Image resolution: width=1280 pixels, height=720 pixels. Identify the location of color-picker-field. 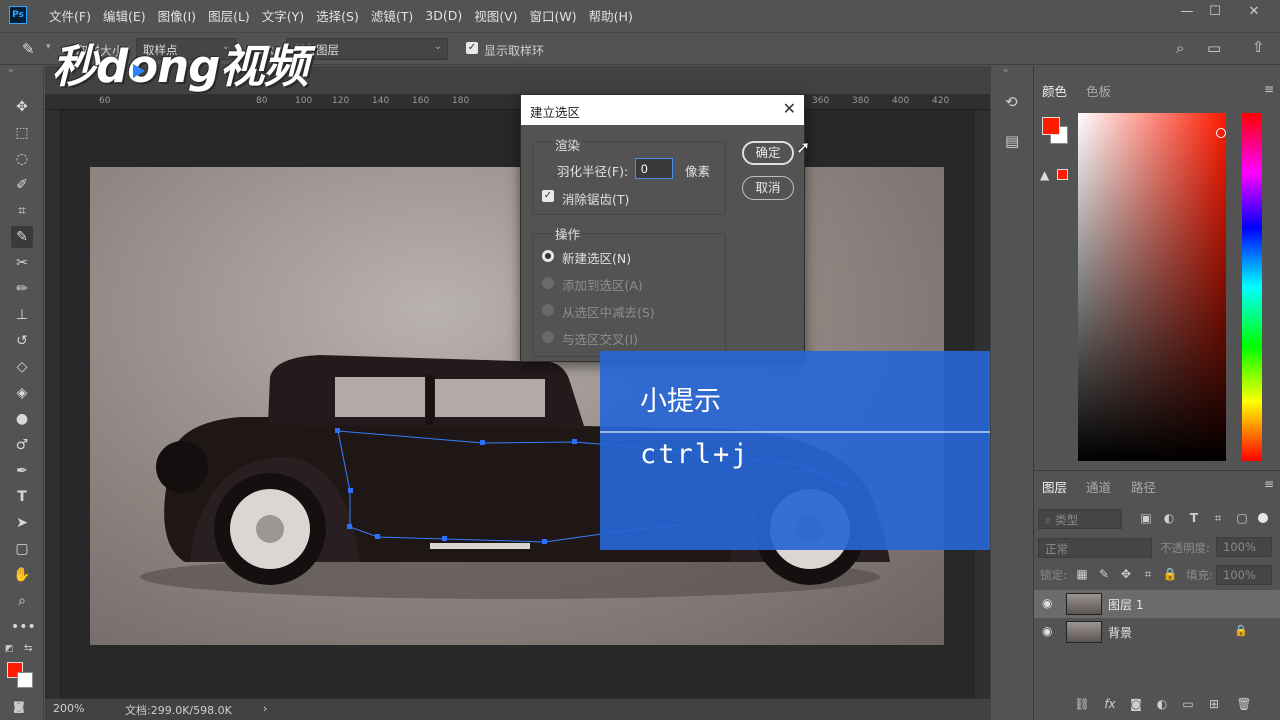
(1152, 287).